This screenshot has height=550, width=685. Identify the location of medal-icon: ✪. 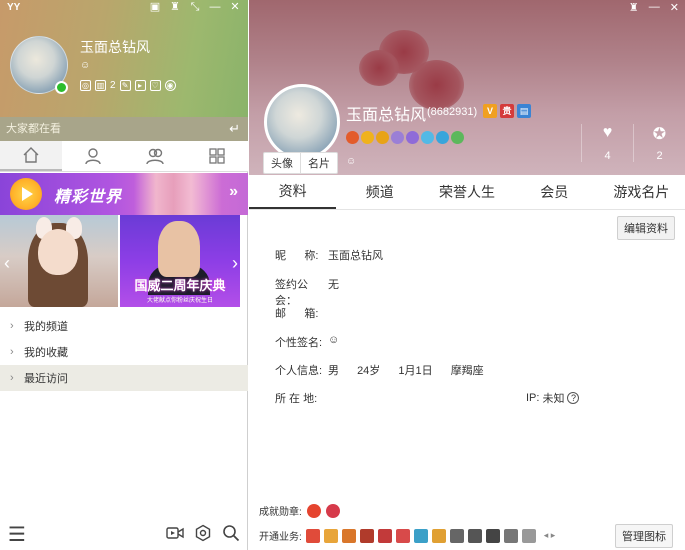
(659, 134).